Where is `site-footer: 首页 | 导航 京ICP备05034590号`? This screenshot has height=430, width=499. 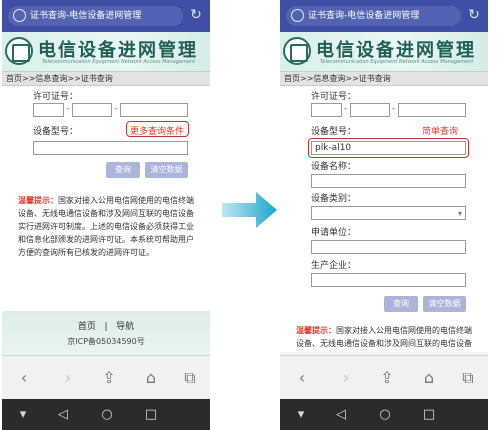 site-footer: 首页 | 导航 京ICP备05034590号 is located at coordinates (106, 333).